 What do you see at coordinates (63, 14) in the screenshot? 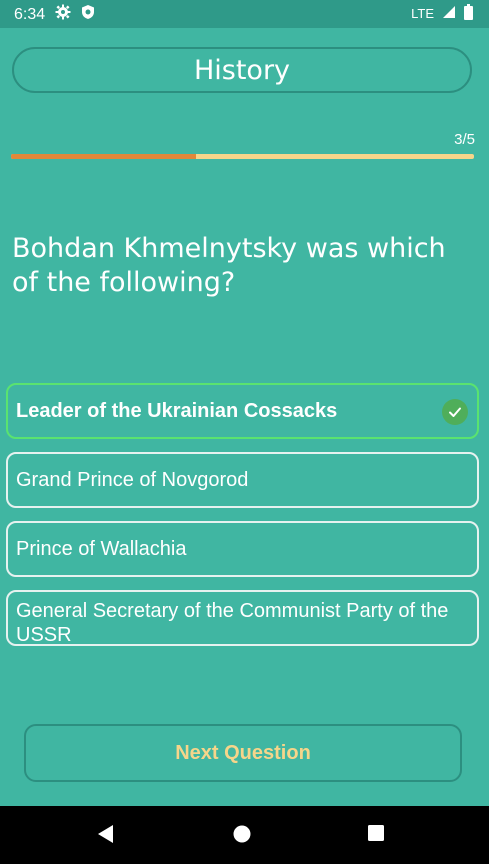
I see `gear-icon` at bounding box center [63, 14].